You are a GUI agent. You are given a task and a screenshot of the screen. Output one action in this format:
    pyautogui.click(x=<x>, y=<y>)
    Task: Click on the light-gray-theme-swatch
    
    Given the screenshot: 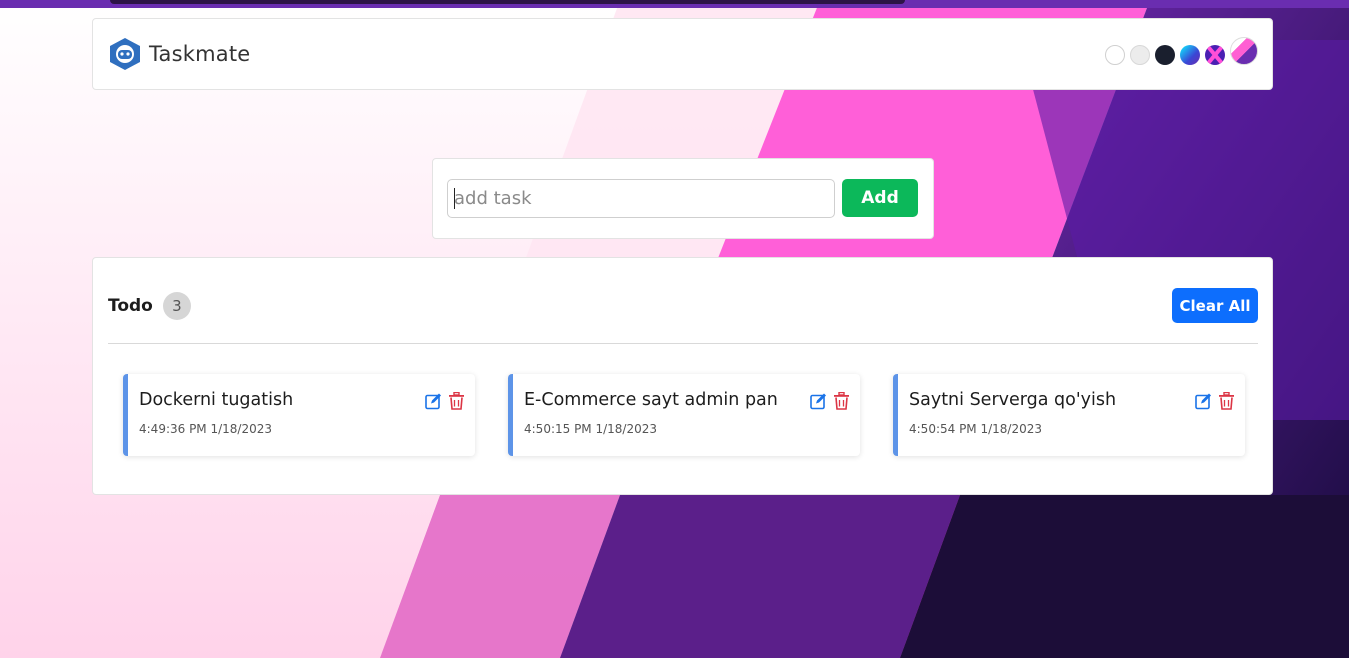 What is the action you would take?
    pyautogui.click(x=1140, y=55)
    